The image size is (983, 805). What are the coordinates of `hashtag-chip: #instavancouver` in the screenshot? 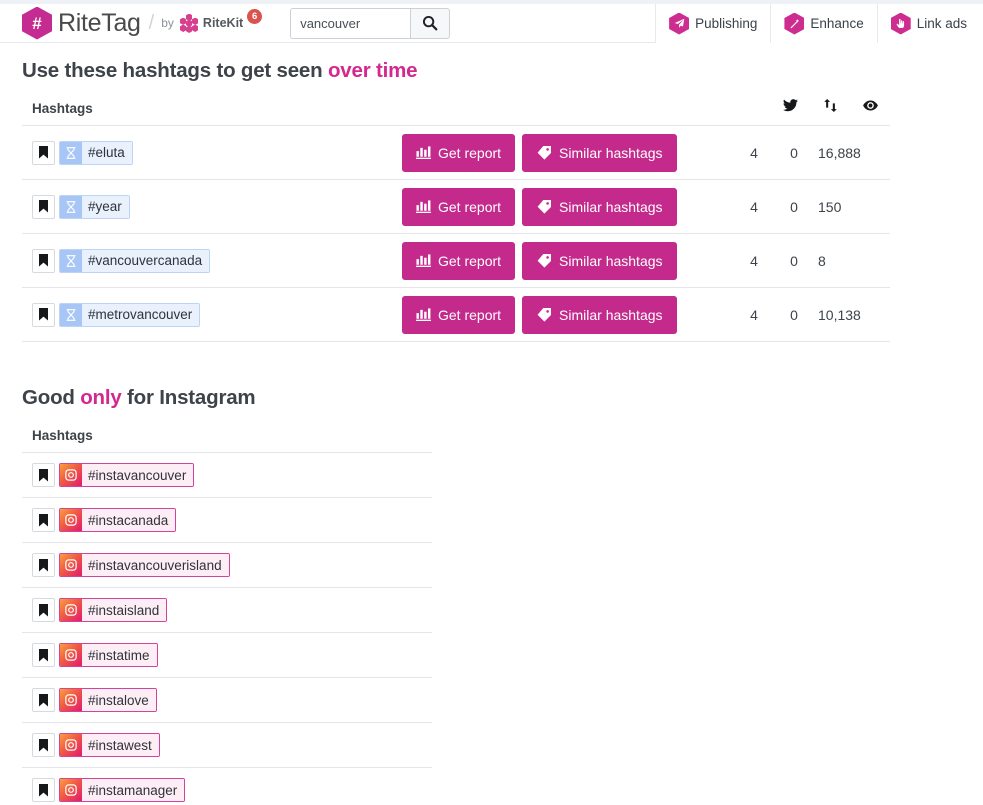 It's located at (127, 475).